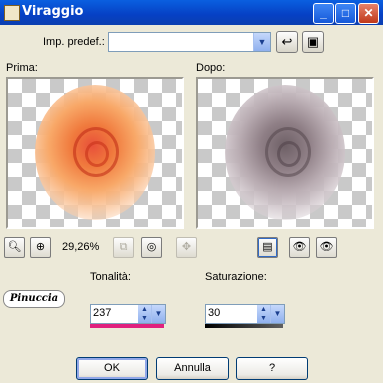 The image size is (383, 383). I want to click on save-preset-button: ▣, so click(313, 42).